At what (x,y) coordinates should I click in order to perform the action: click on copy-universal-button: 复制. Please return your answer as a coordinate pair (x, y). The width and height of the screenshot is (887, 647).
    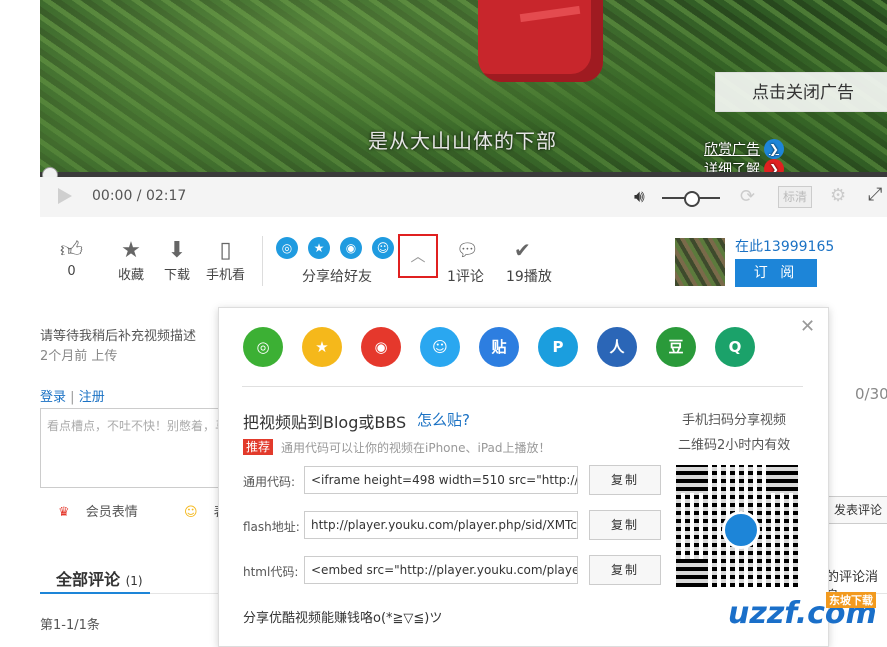
    Looking at the image, I should click on (625, 480).